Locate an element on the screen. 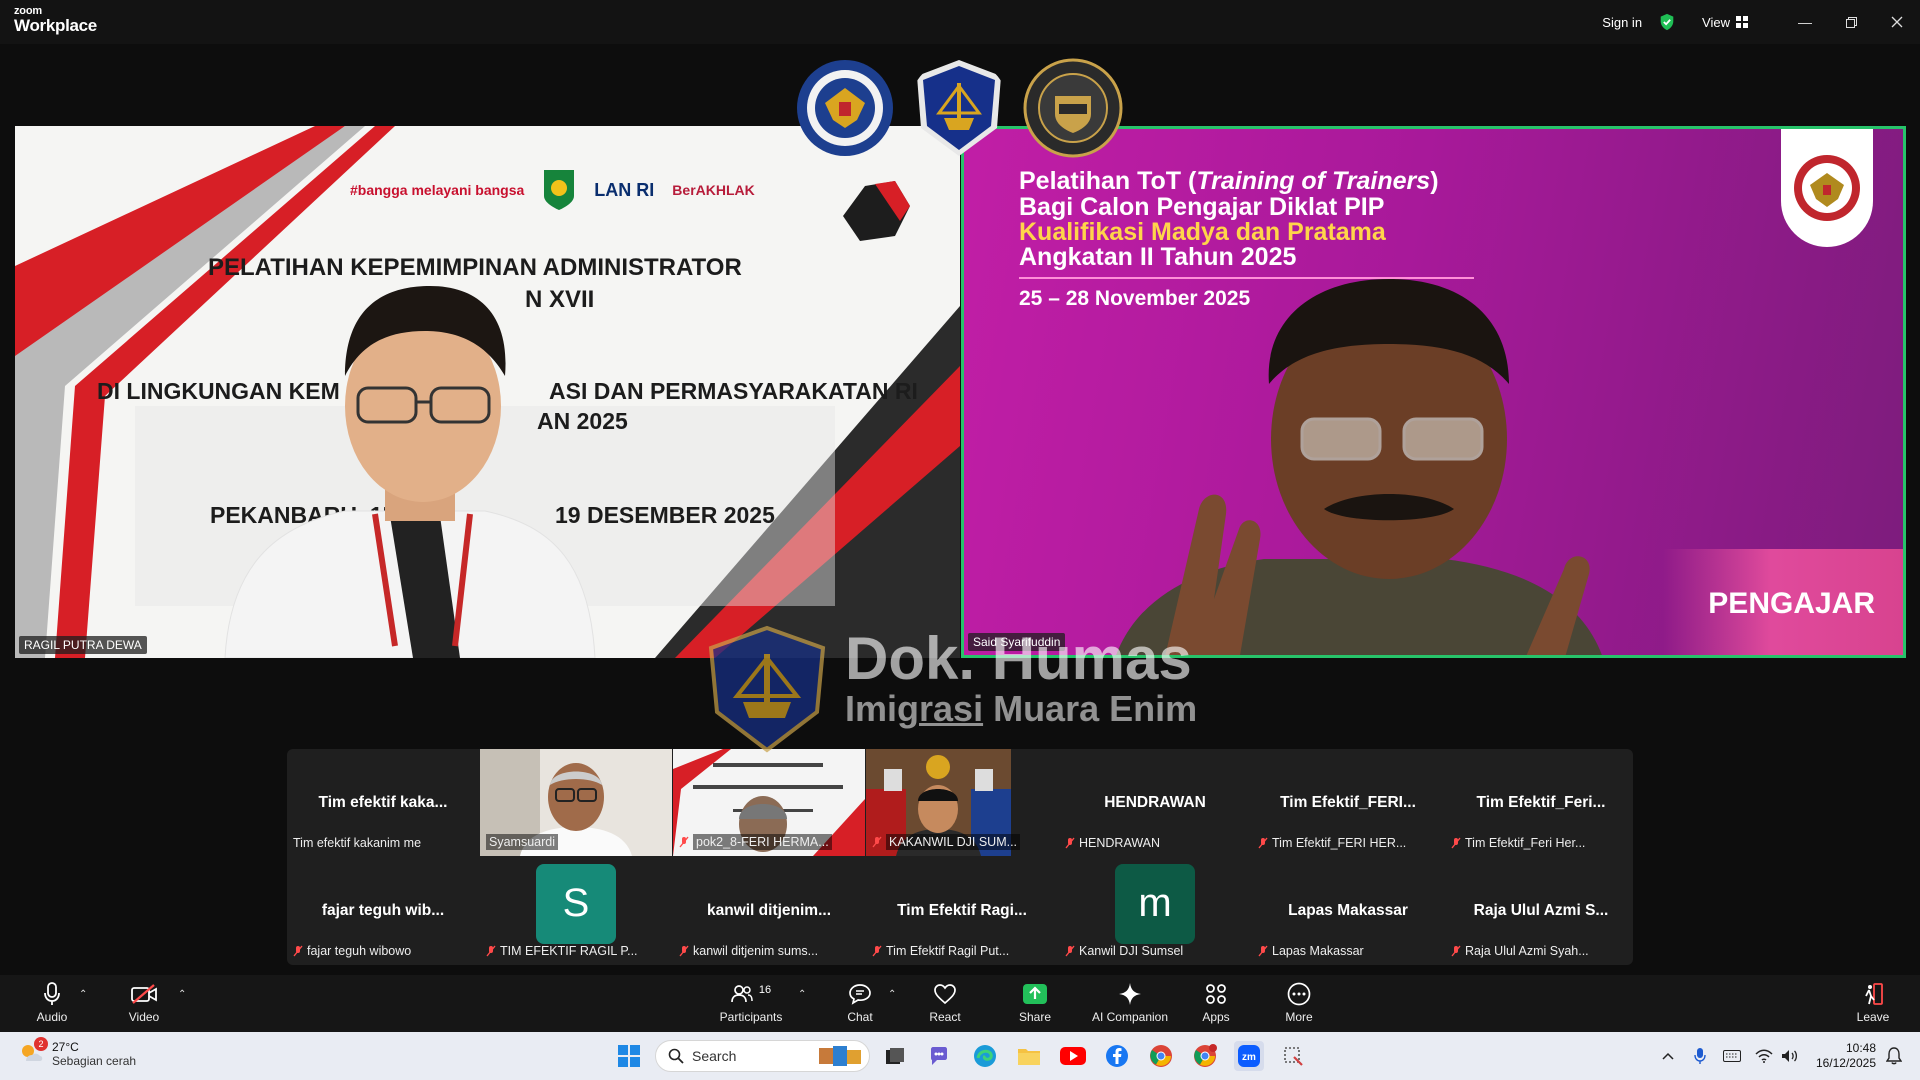 Image resolution: width=1920 pixels, height=1080 pixels. minimize-button: — is located at coordinates (1805, 22).